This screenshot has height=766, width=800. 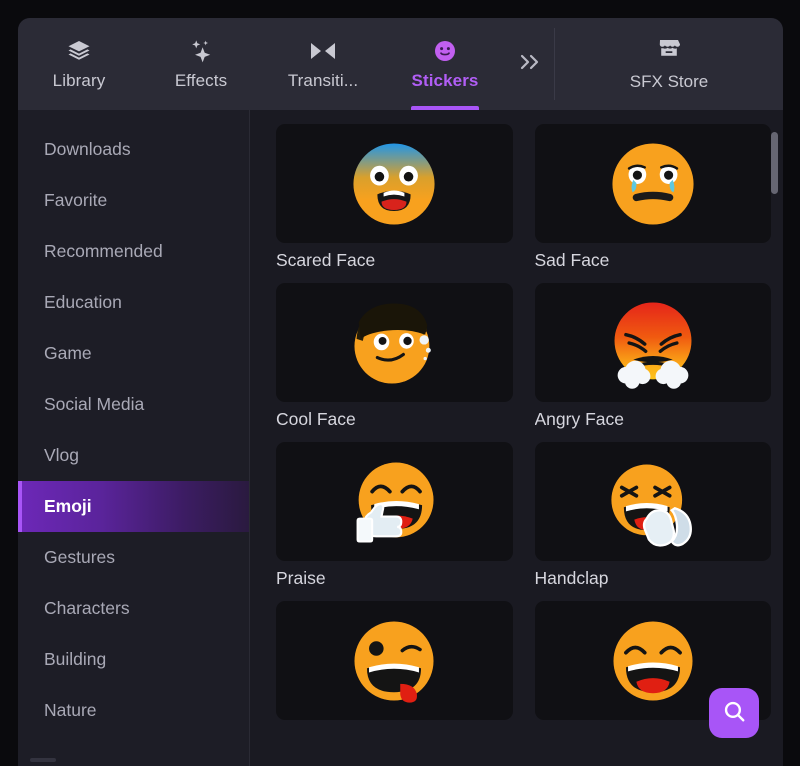 I want to click on sad-face-art, so click(x=653, y=183).